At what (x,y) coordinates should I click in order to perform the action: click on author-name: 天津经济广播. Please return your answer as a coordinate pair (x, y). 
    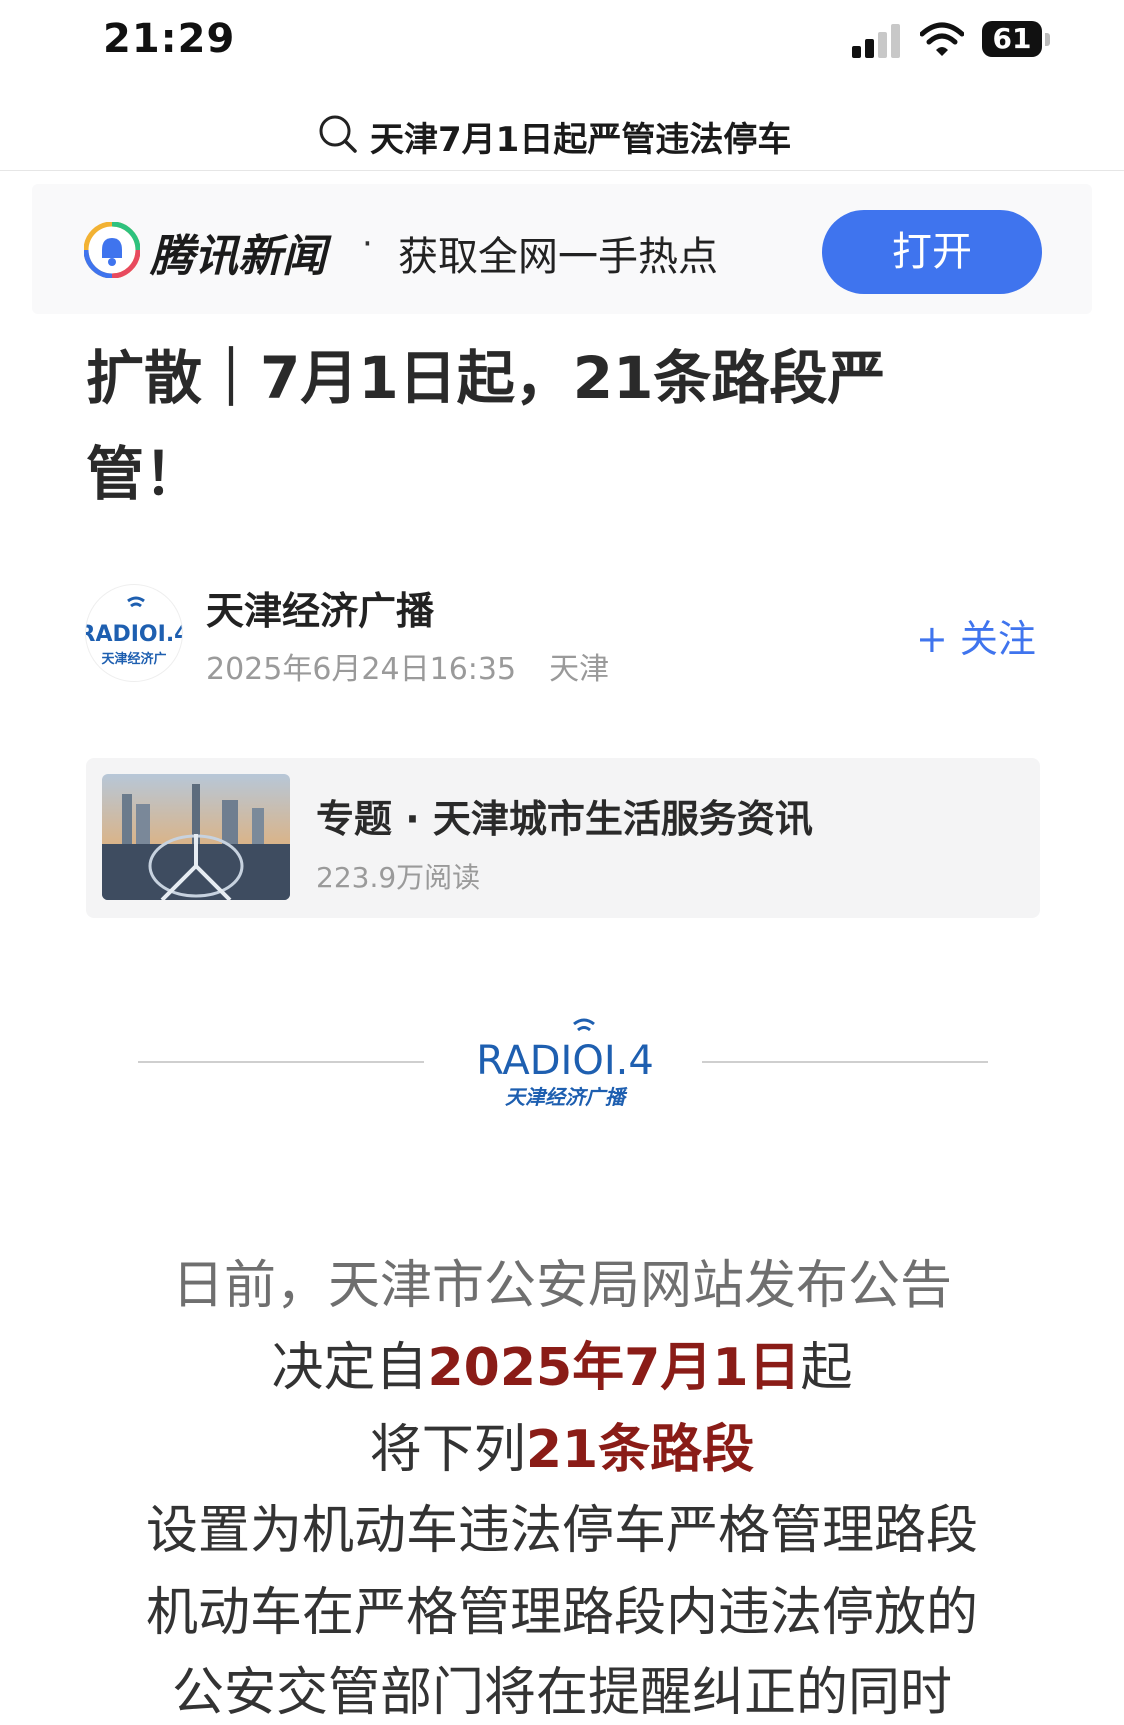
    Looking at the image, I should click on (320, 607).